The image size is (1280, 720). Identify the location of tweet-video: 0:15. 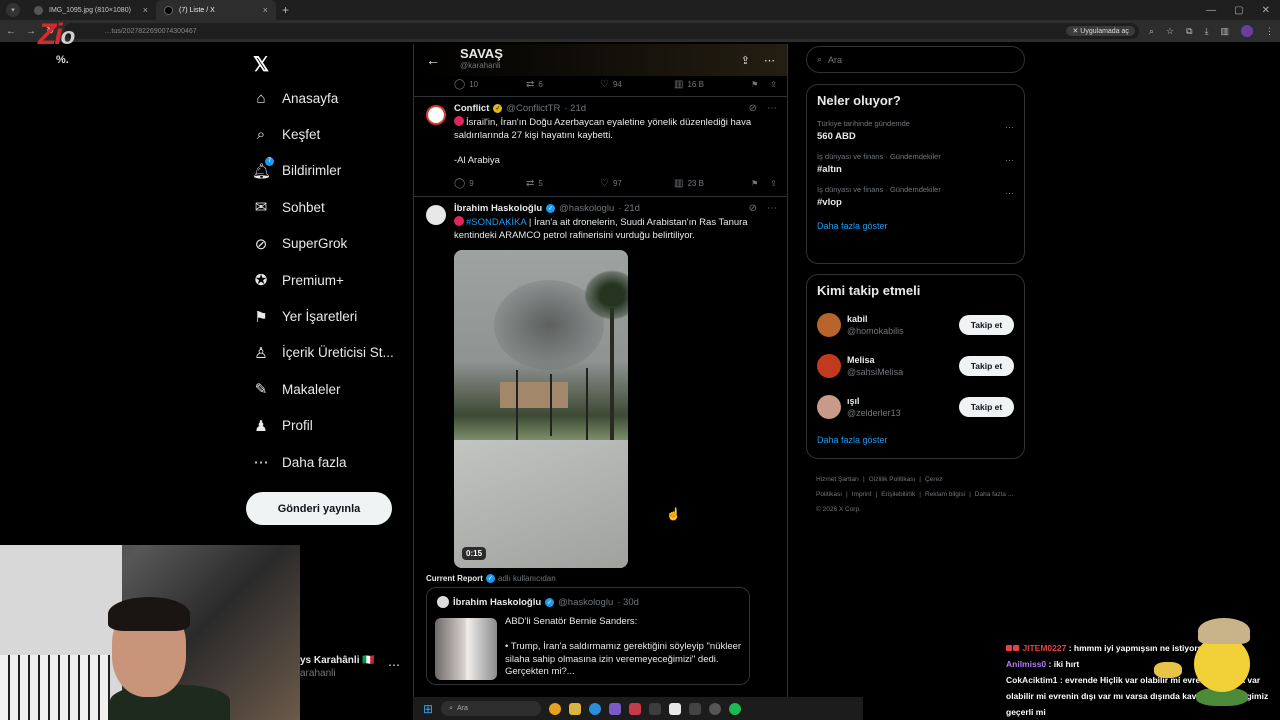
(541, 409).